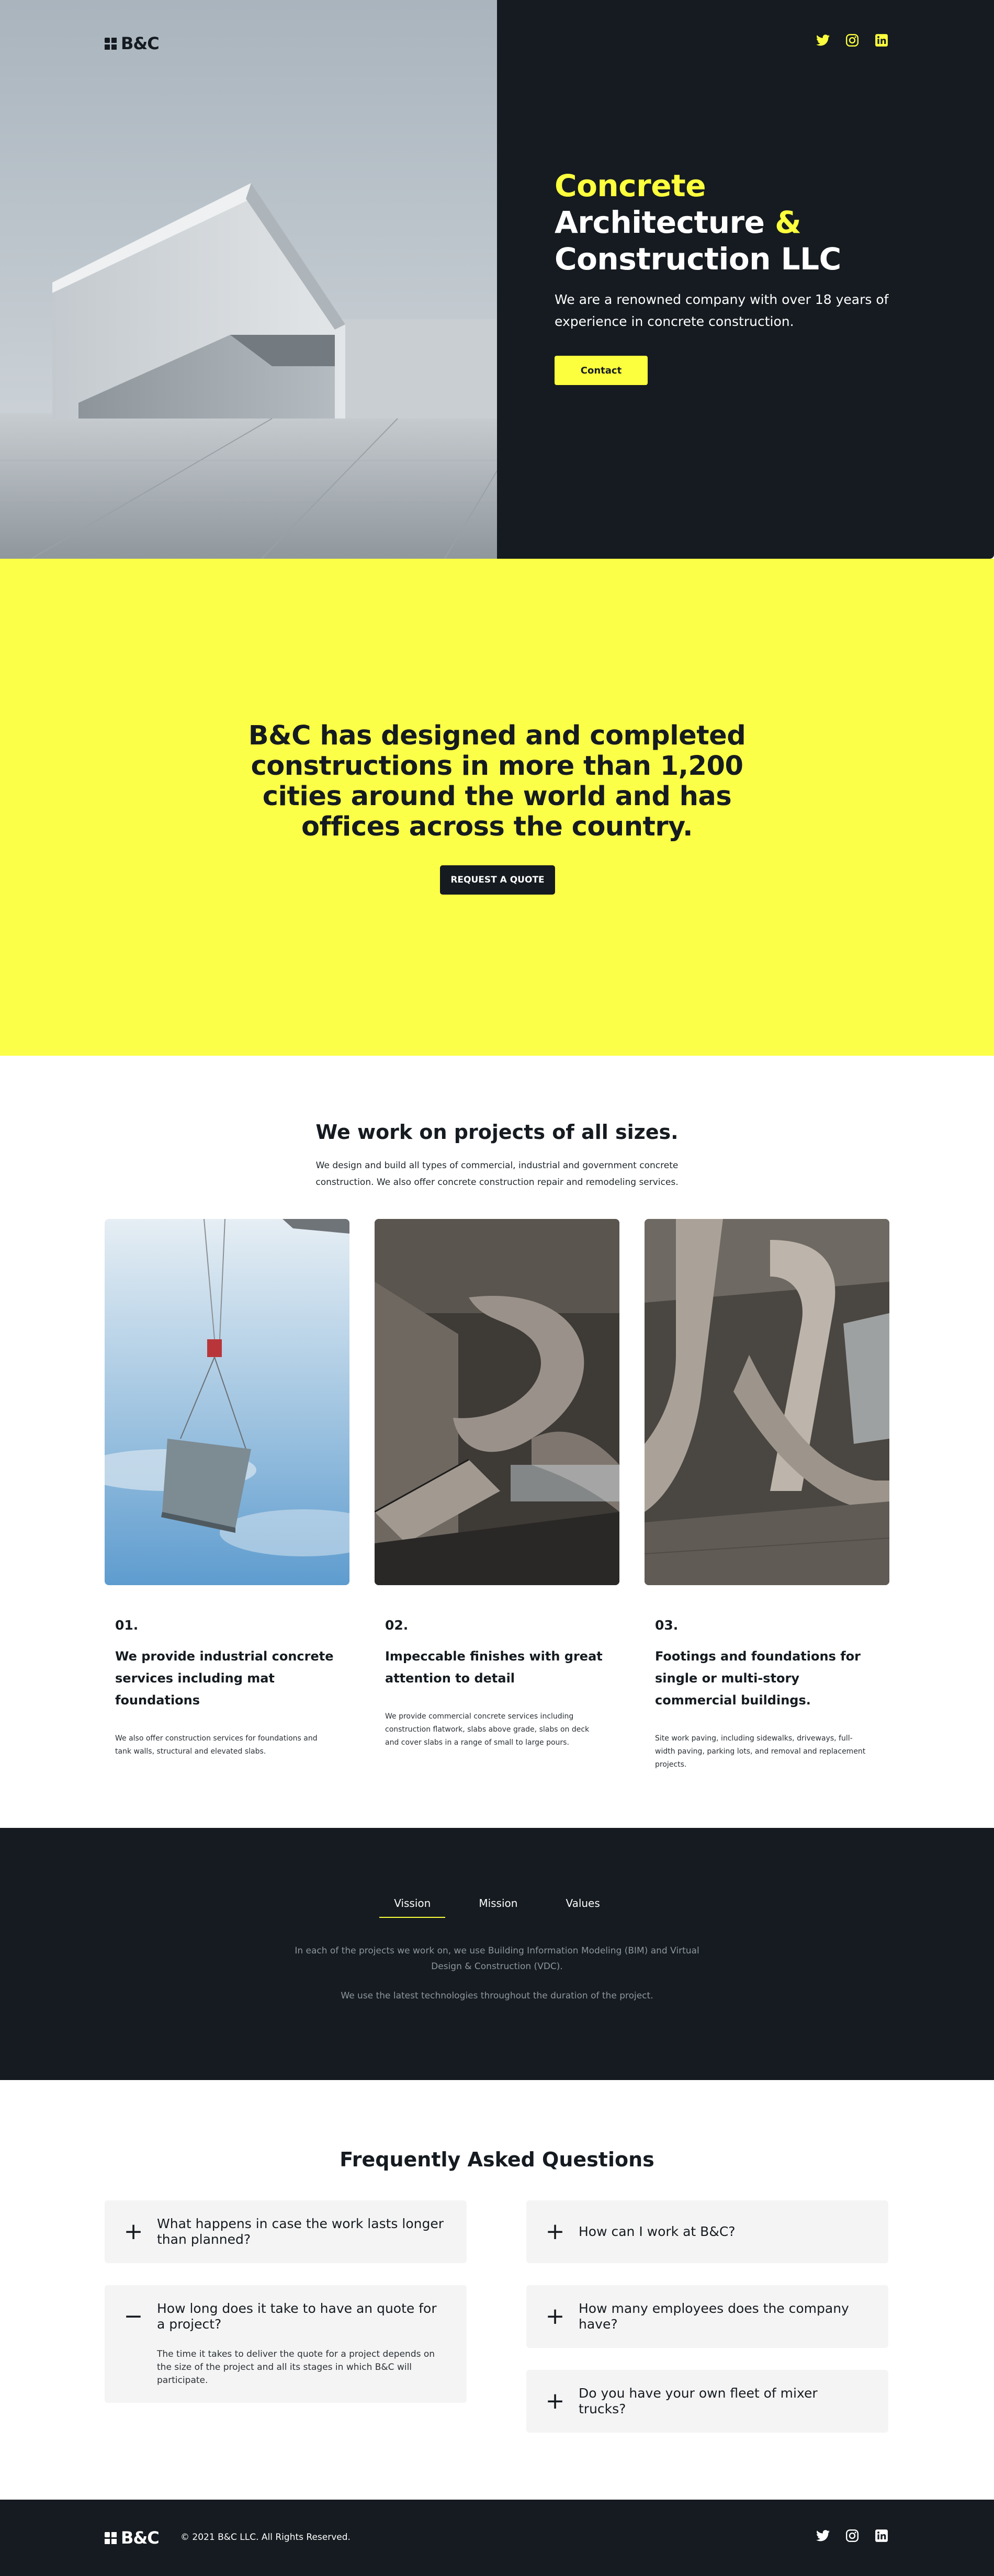  What do you see at coordinates (498, 880) in the screenshot?
I see `request-quote-button: REQUEST A QUOTE` at bounding box center [498, 880].